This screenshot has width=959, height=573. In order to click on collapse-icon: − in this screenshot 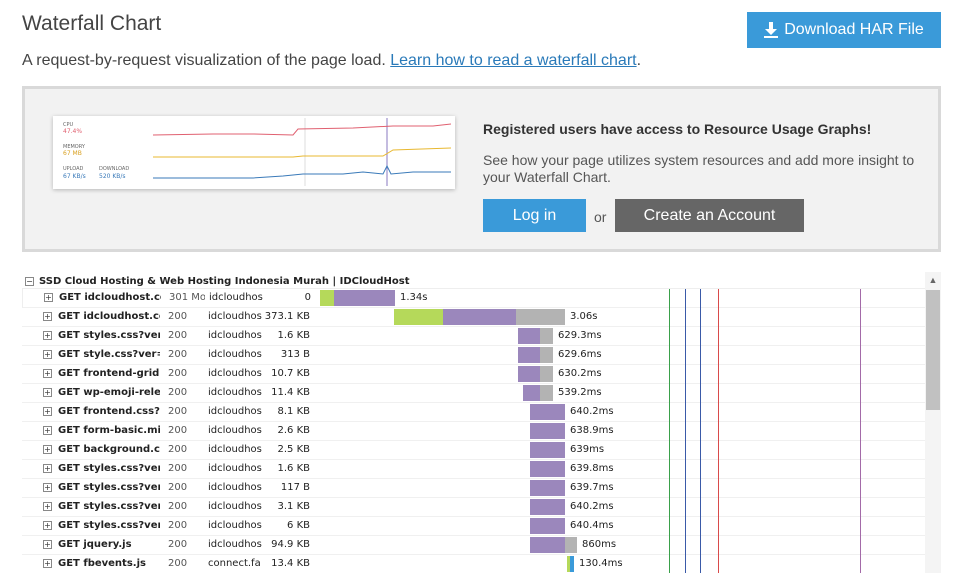, I will do `click(29, 281)`.